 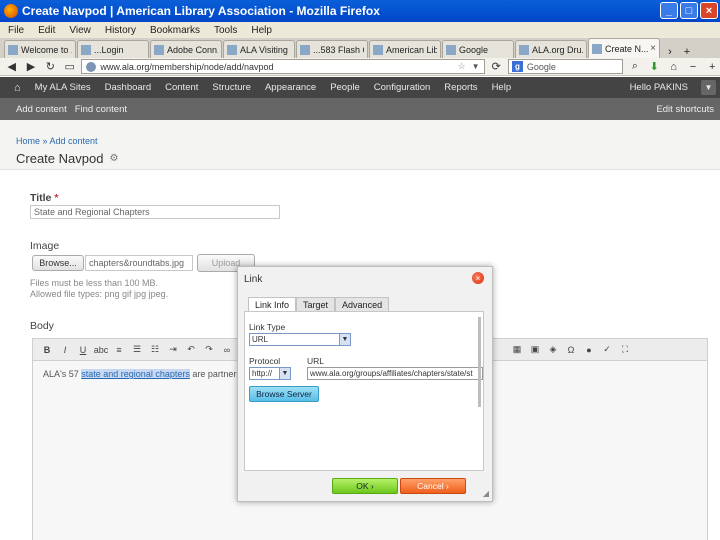 I want to click on edit-shortcuts-link: Edit shortcuts, so click(x=685, y=109).